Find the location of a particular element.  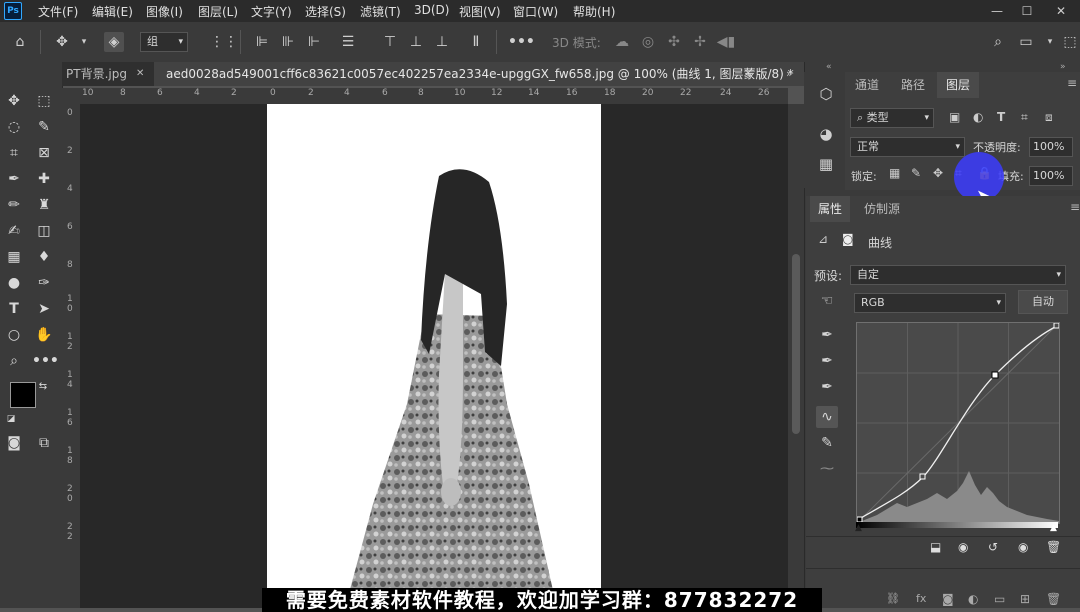

menu-help: 帮助(H) is located at coordinates (594, 11).